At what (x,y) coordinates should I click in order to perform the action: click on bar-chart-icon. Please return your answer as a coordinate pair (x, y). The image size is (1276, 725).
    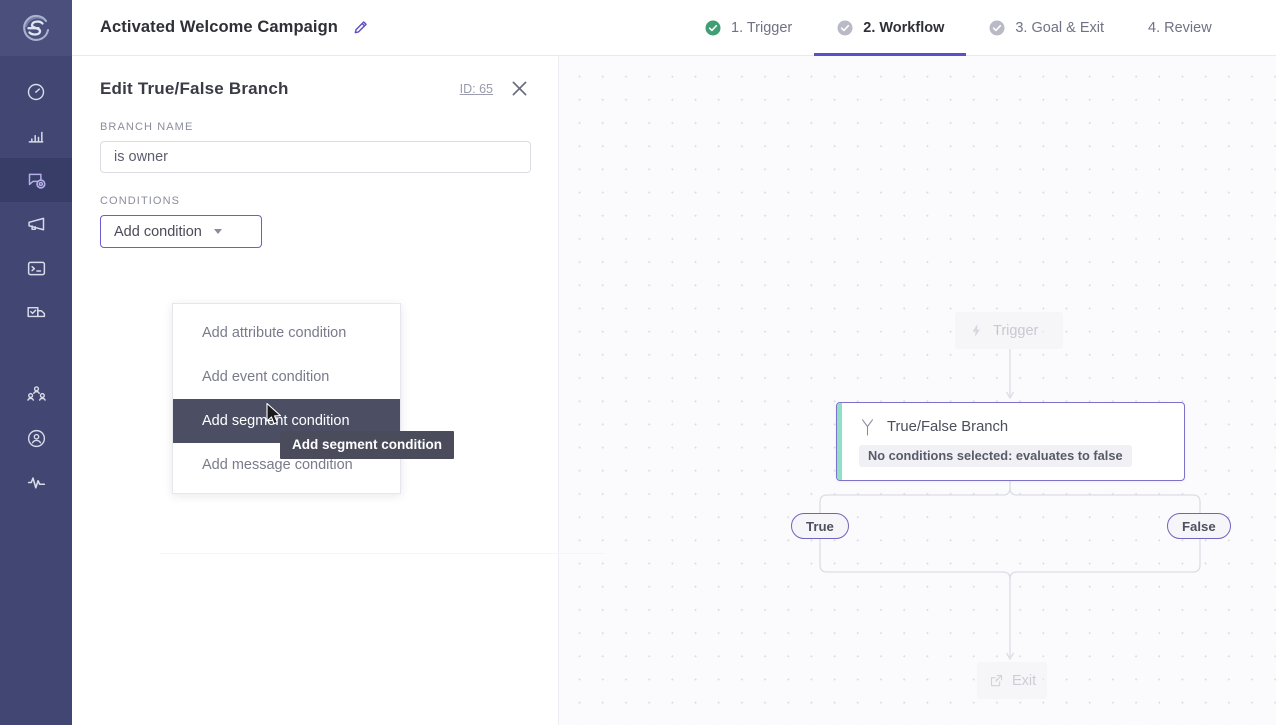
    Looking at the image, I should click on (36, 137).